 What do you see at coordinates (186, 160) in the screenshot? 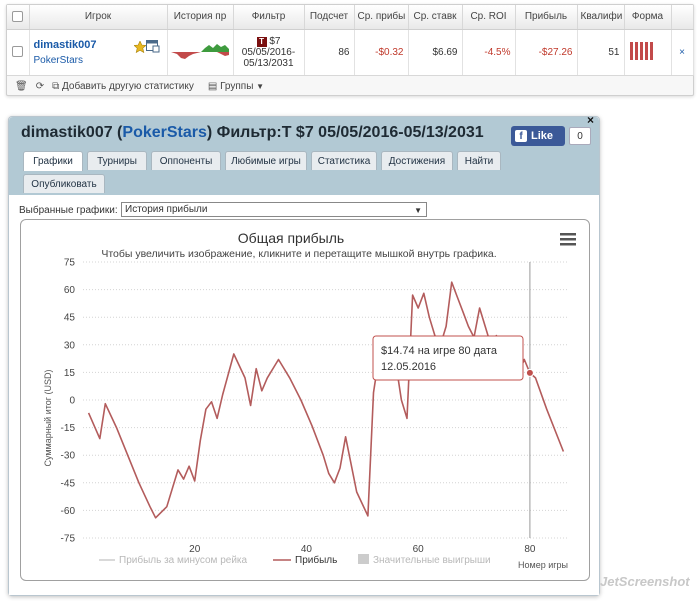
I see `tab-opponents: Оппоненты` at bounding box center [186, 160].